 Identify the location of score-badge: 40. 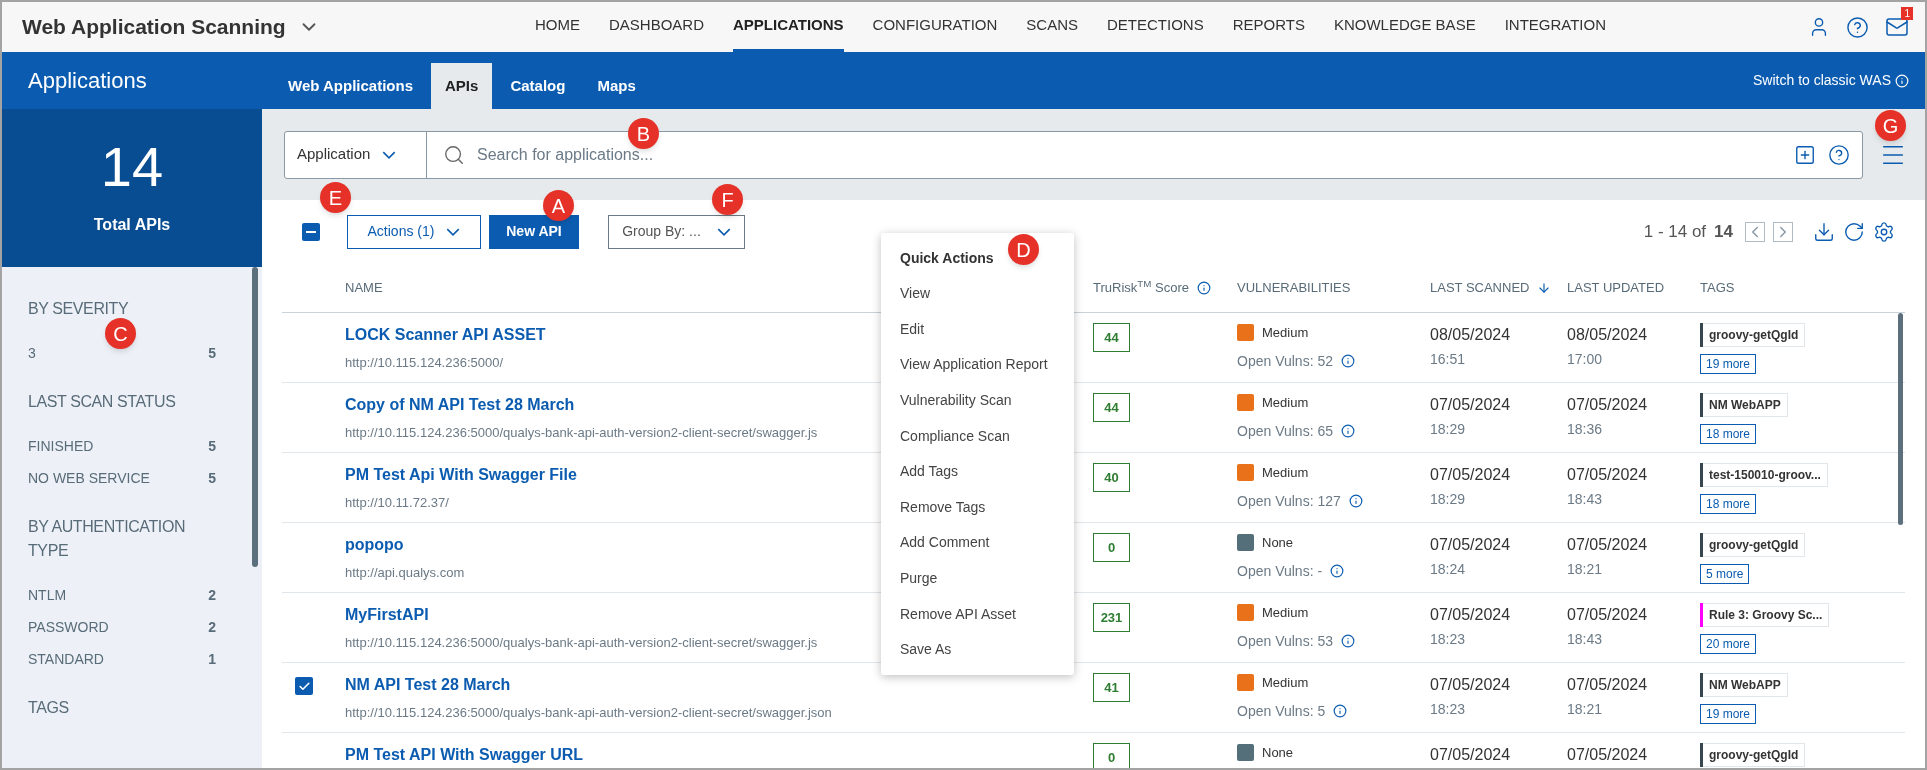
(1111, 477).